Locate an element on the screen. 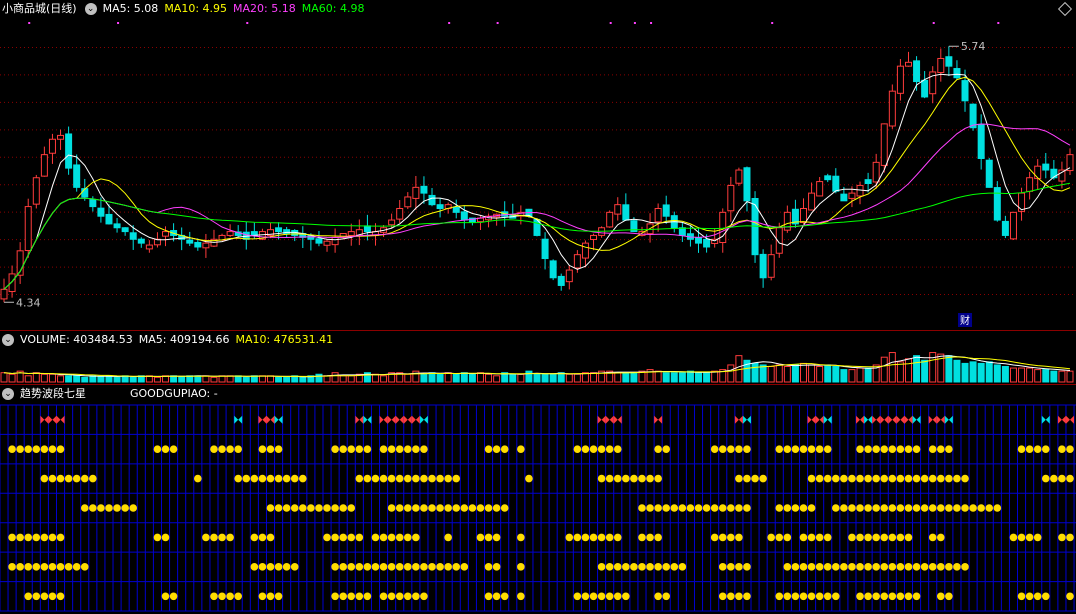  fin-marker-label: 财 is located at coordinates (965, 320).